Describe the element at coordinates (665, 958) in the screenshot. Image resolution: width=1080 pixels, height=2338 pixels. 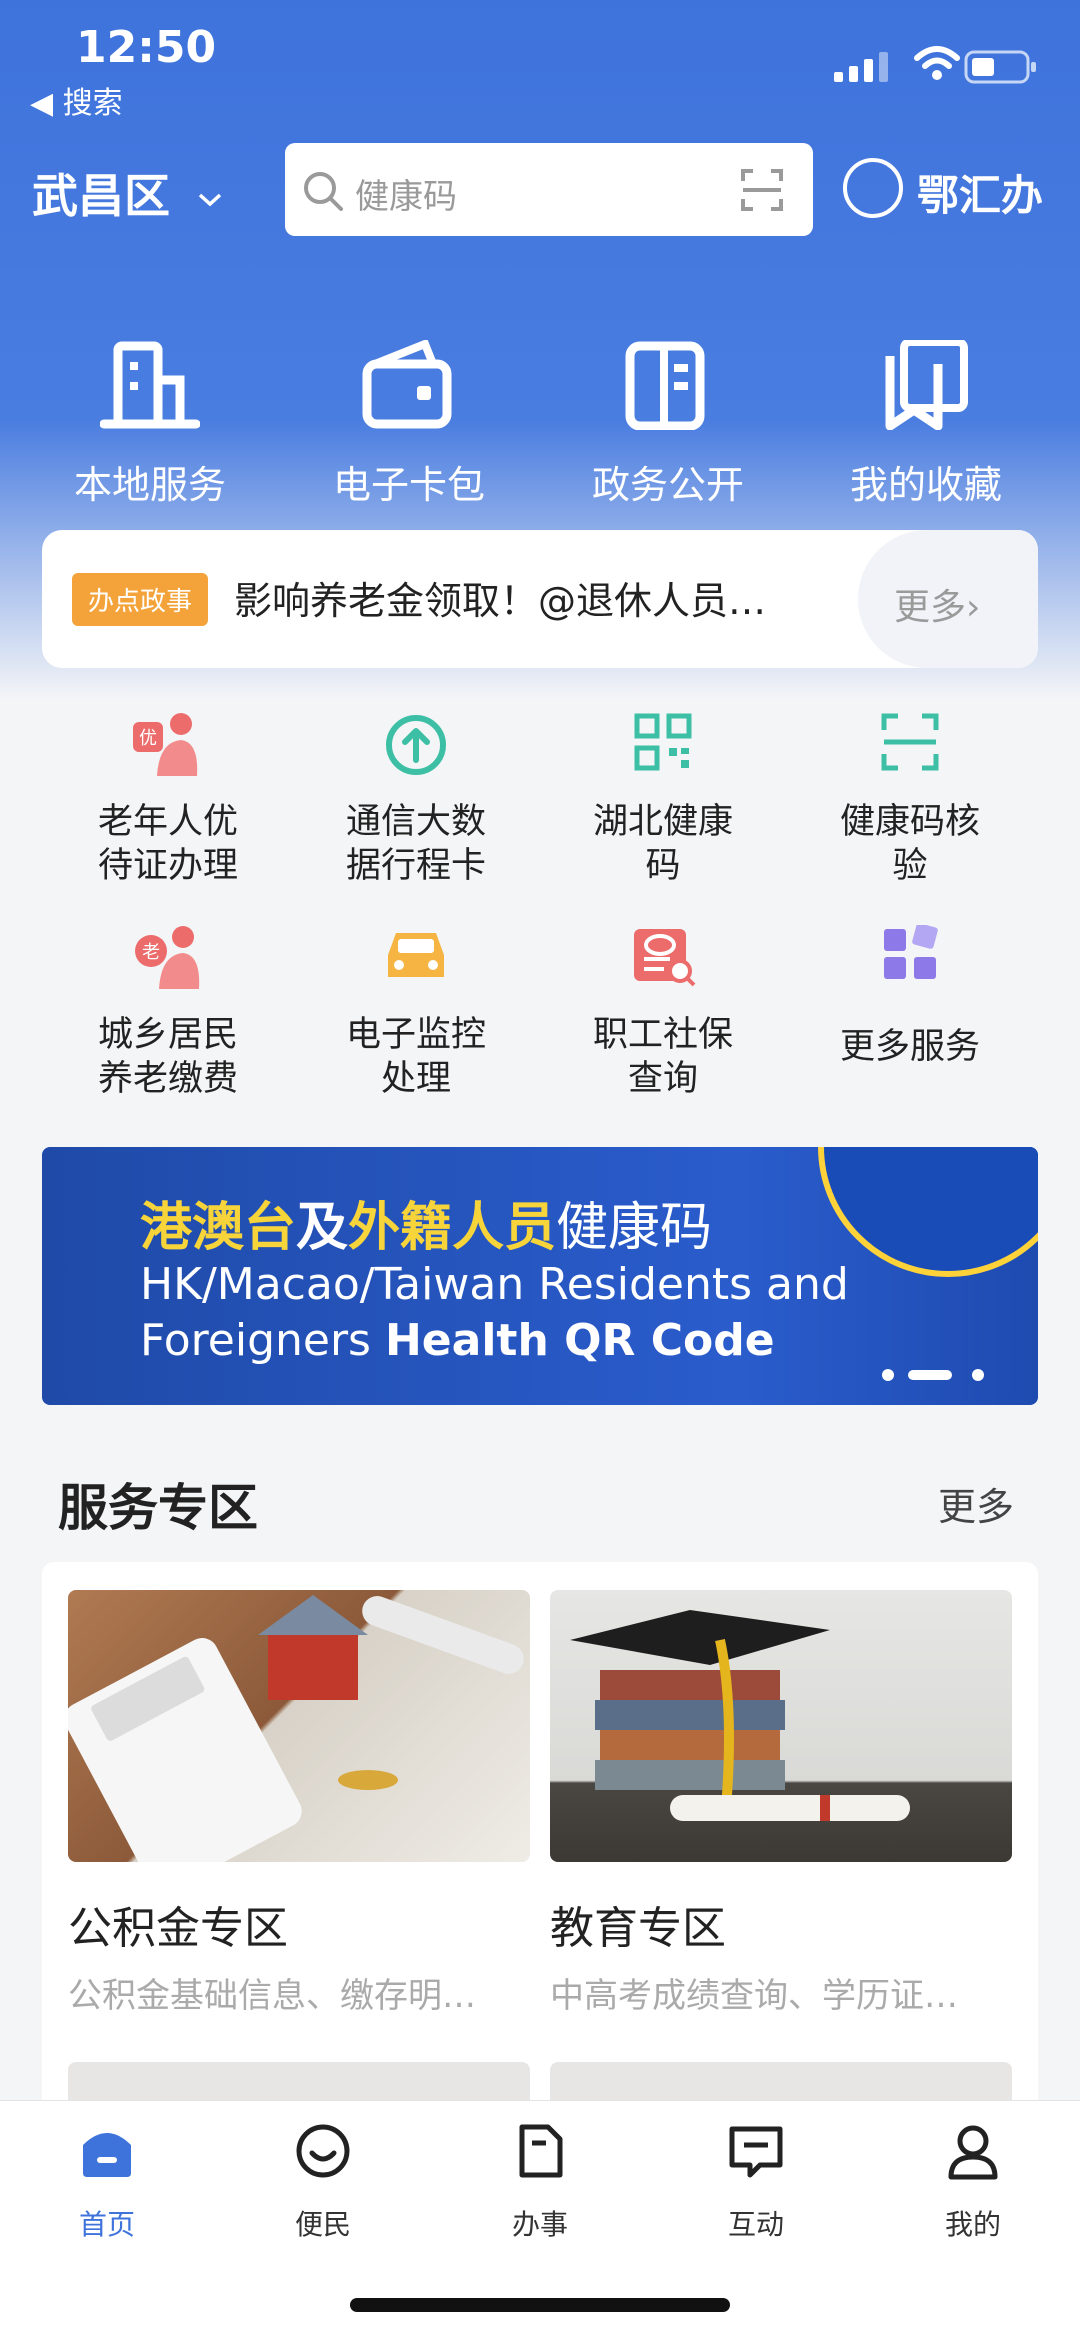
I see `social-security-icon` at that location.